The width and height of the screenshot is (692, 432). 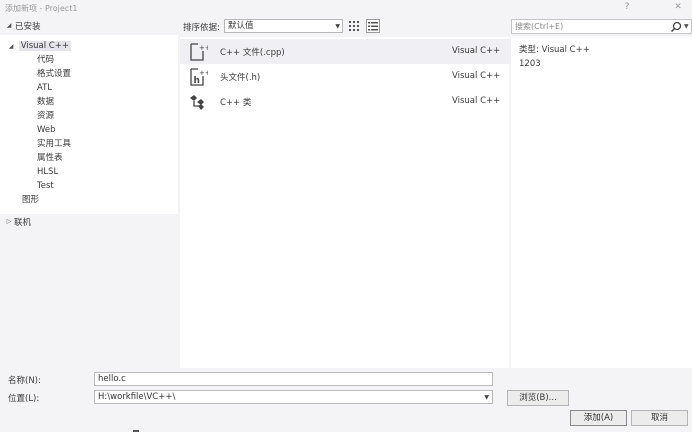 What do you see at coordinates (588, 26) in the screenshot?
I see `search-input` at bounding box center [588, 26].